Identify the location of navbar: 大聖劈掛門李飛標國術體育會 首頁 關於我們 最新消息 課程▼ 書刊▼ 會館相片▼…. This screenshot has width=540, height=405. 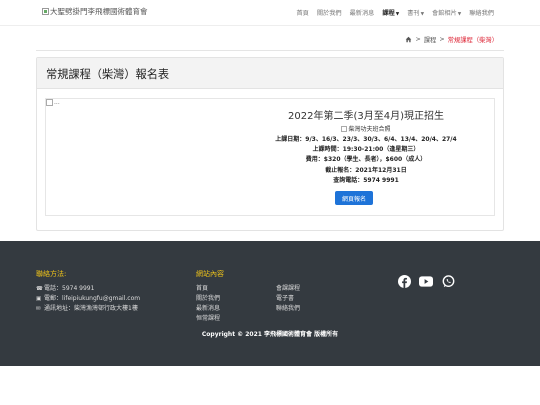
(270, 13).